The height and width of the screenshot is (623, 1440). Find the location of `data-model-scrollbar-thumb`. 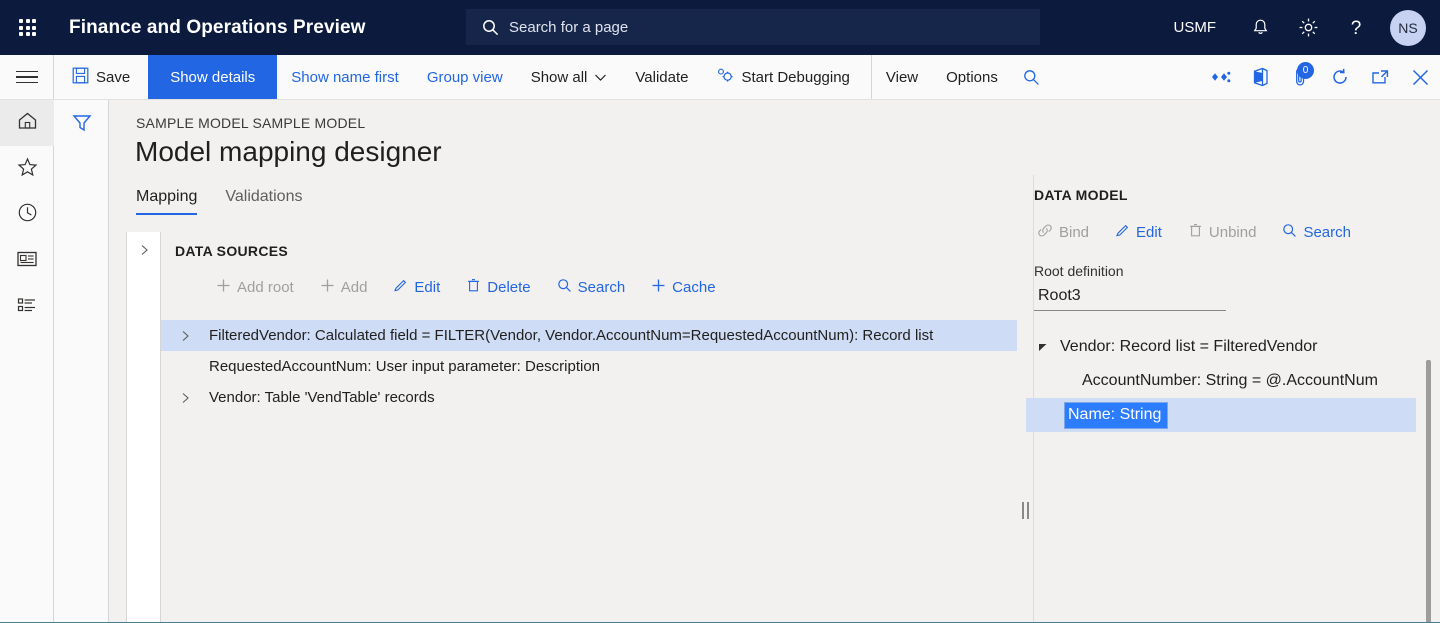

data-model-scrollbar-thumb is located at coordinates (1428, 491).